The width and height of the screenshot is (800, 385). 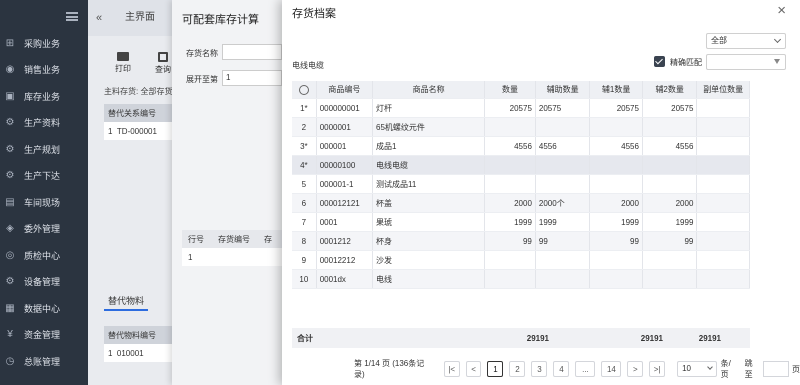 What do you see at coordinates (616, 89) in the screenshot?
I see `col-header-aux1-qty: 辅1数量` at bounding box center [616, 89].